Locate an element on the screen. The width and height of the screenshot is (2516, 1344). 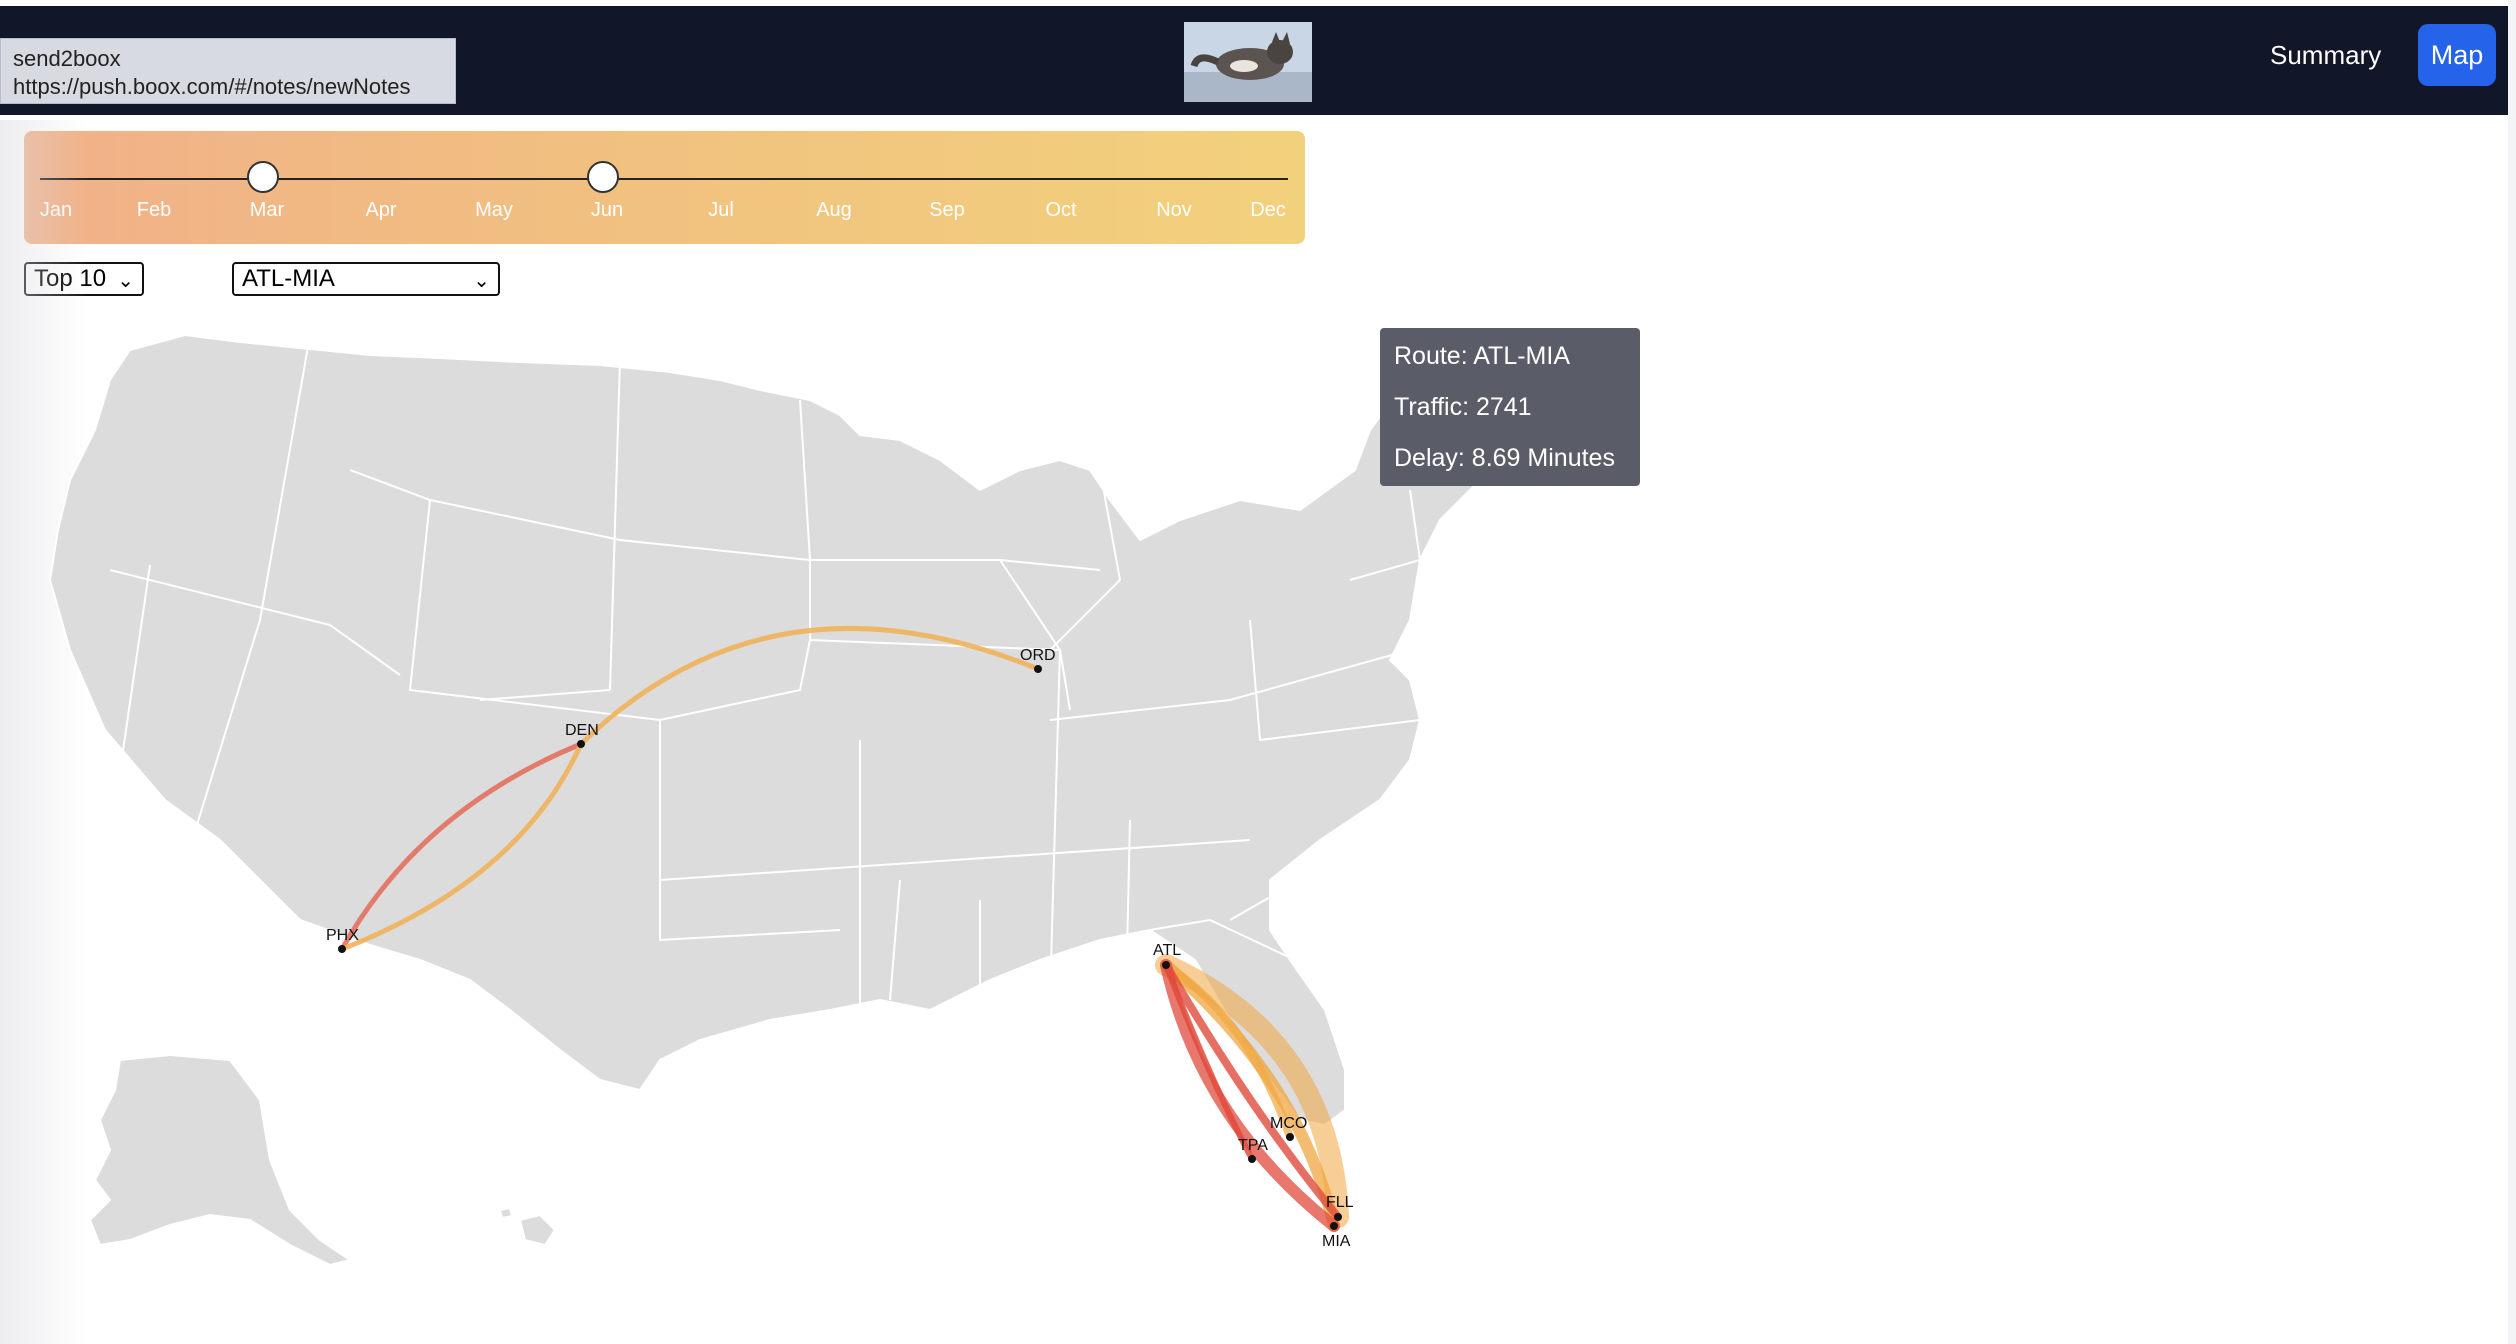
right-scrollbar-gutter is located at coordinates (2512, 672).